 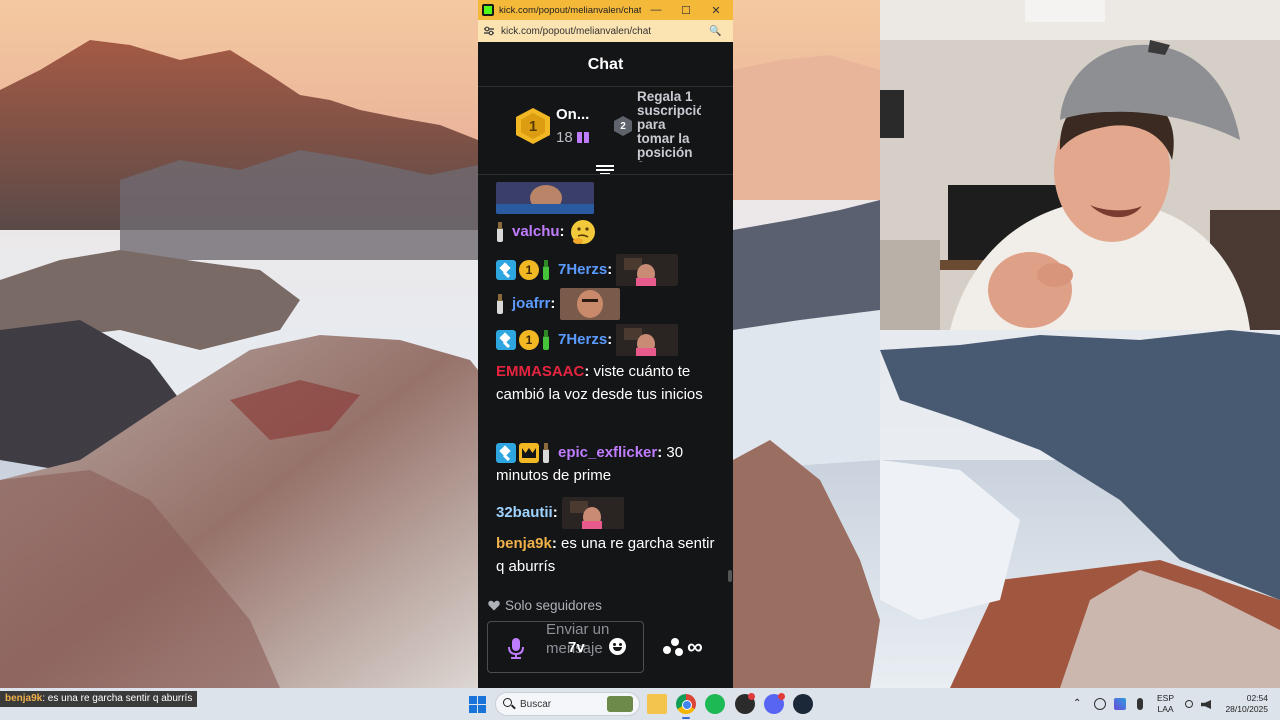 I want to click on chat-message: 32bautii:, so click(x=607, y=513).